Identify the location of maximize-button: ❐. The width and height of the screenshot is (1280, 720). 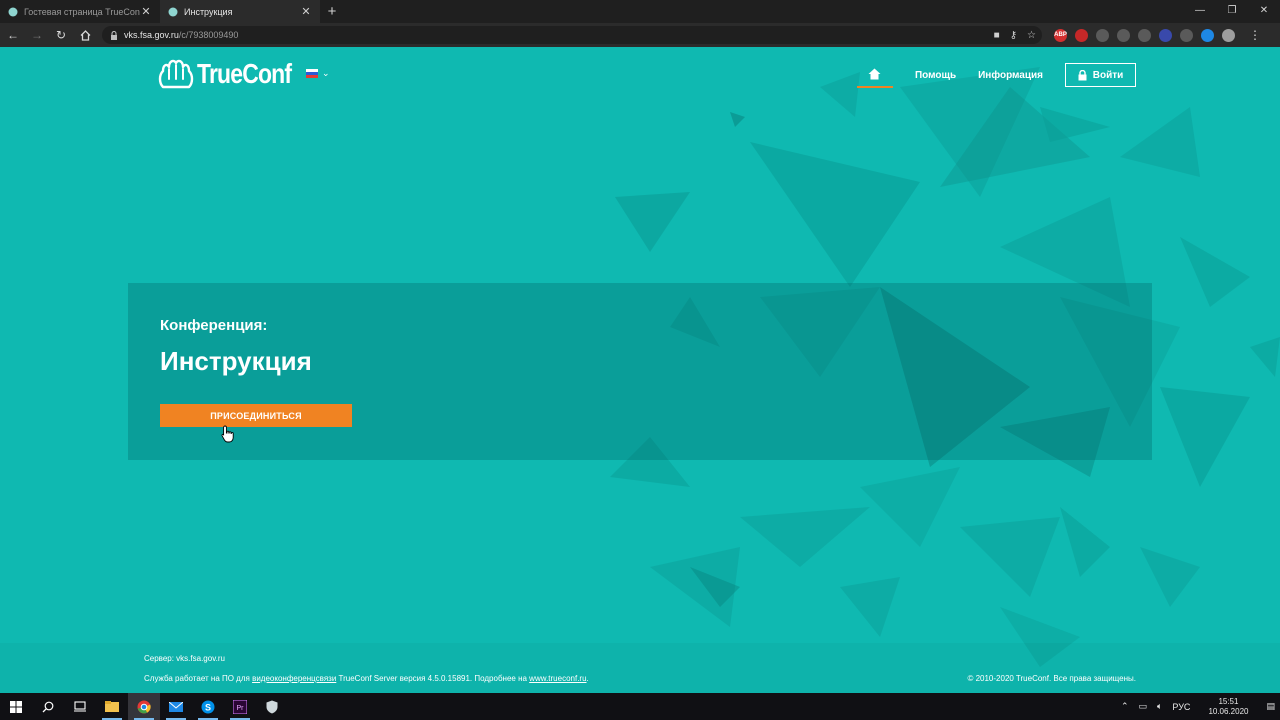
(1232, 10).